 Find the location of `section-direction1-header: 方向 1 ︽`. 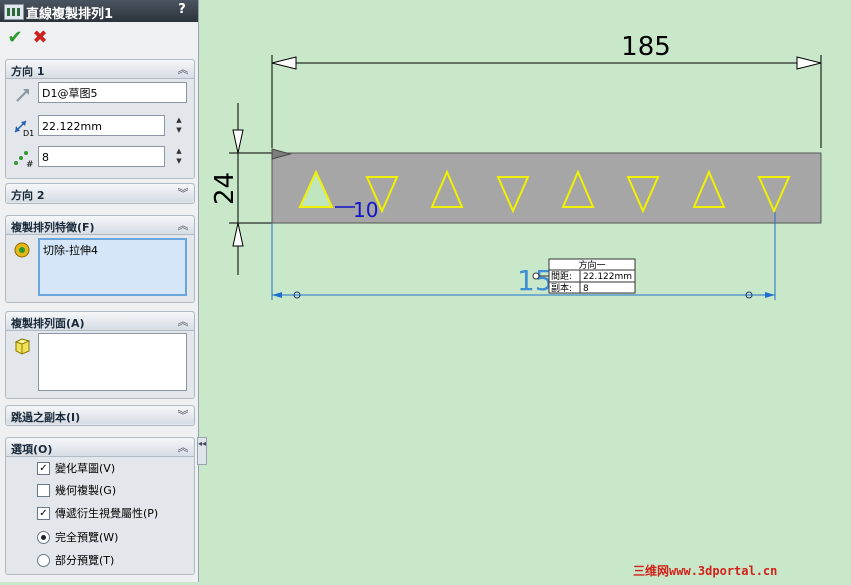

section-direction1-header: 方向 1 ︽ is located at coordinates (100, 69).